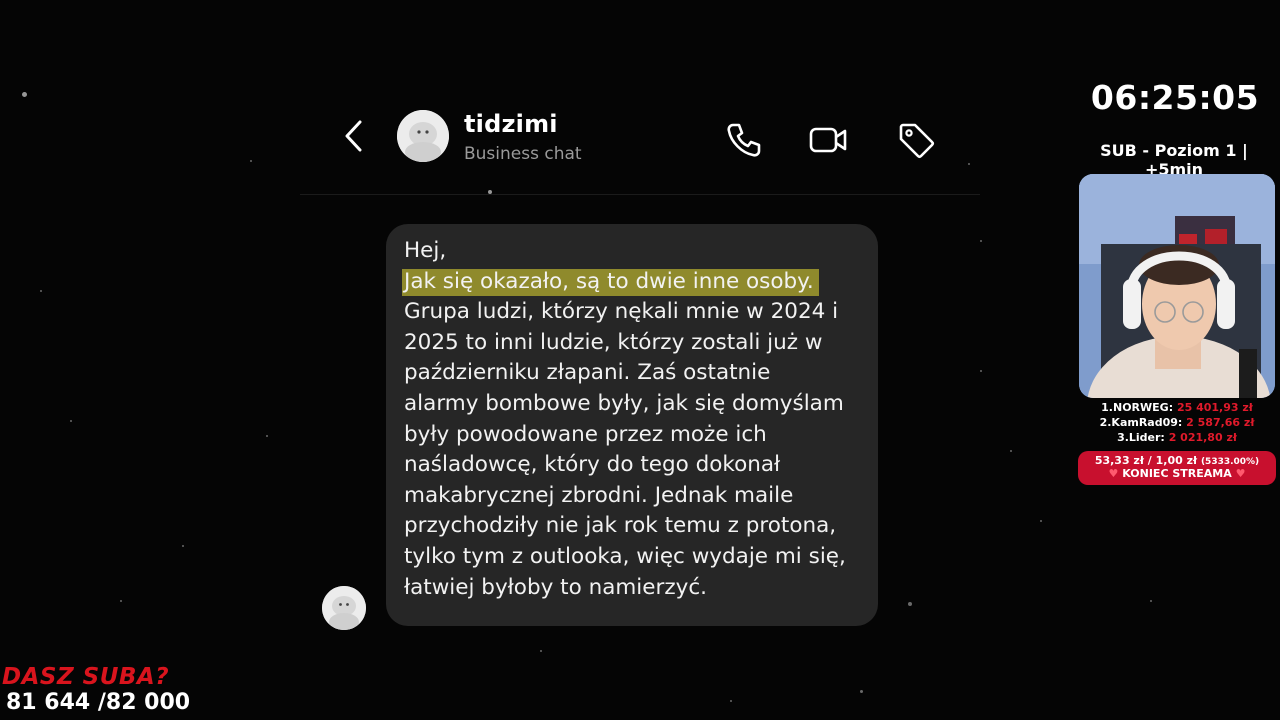 The image size is (1280, 720). I want to click on goal-current: 53,33 zł, so click(1119, 460).